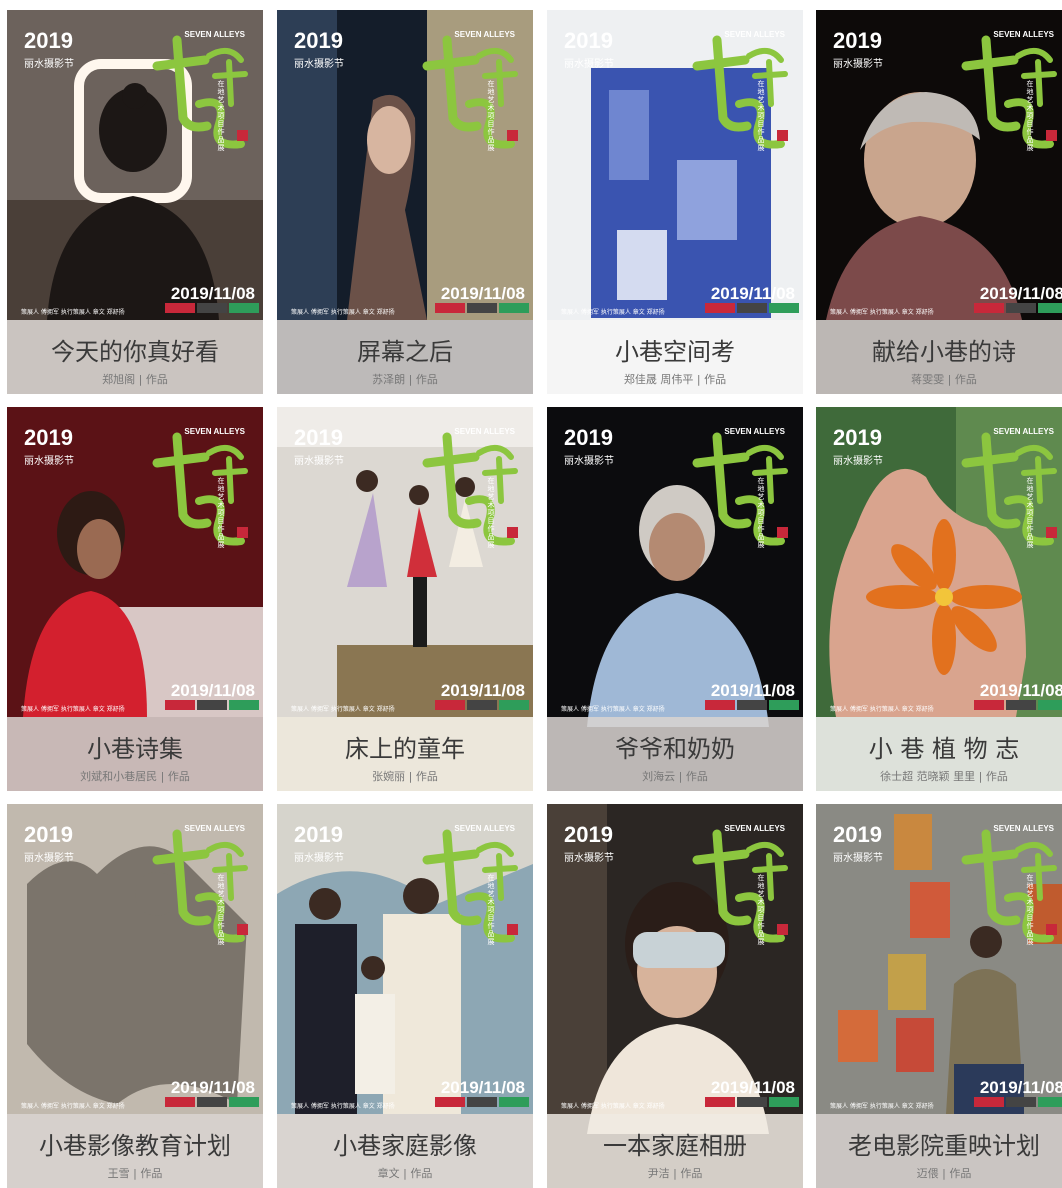 The width and height of the screenshot is (1062, 1188). I want to click on poster-title: 爷爷和奶奶, so click(675, 749).